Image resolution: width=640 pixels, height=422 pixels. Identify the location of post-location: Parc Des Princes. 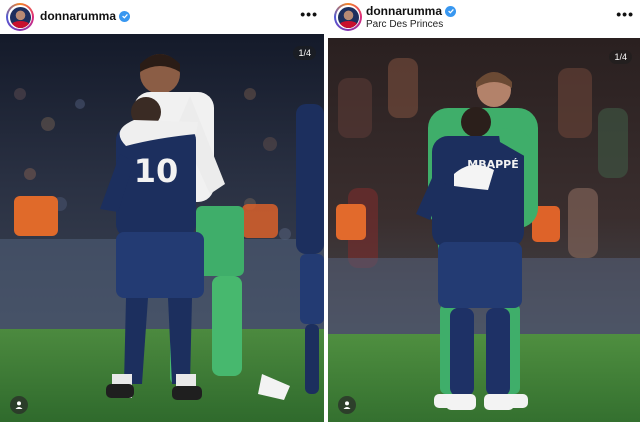
(404, 24).